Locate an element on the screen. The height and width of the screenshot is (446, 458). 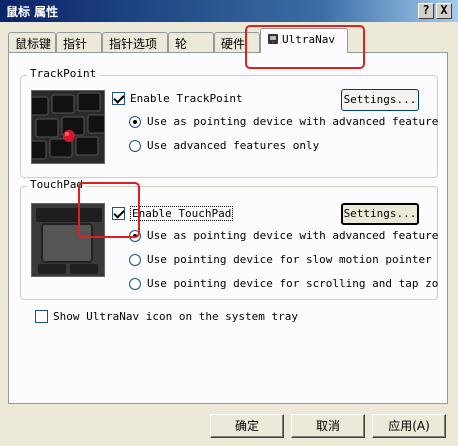
show-tray-icon-label: Show UltraNav icon on the system tray is located at coordinates (176, 316).